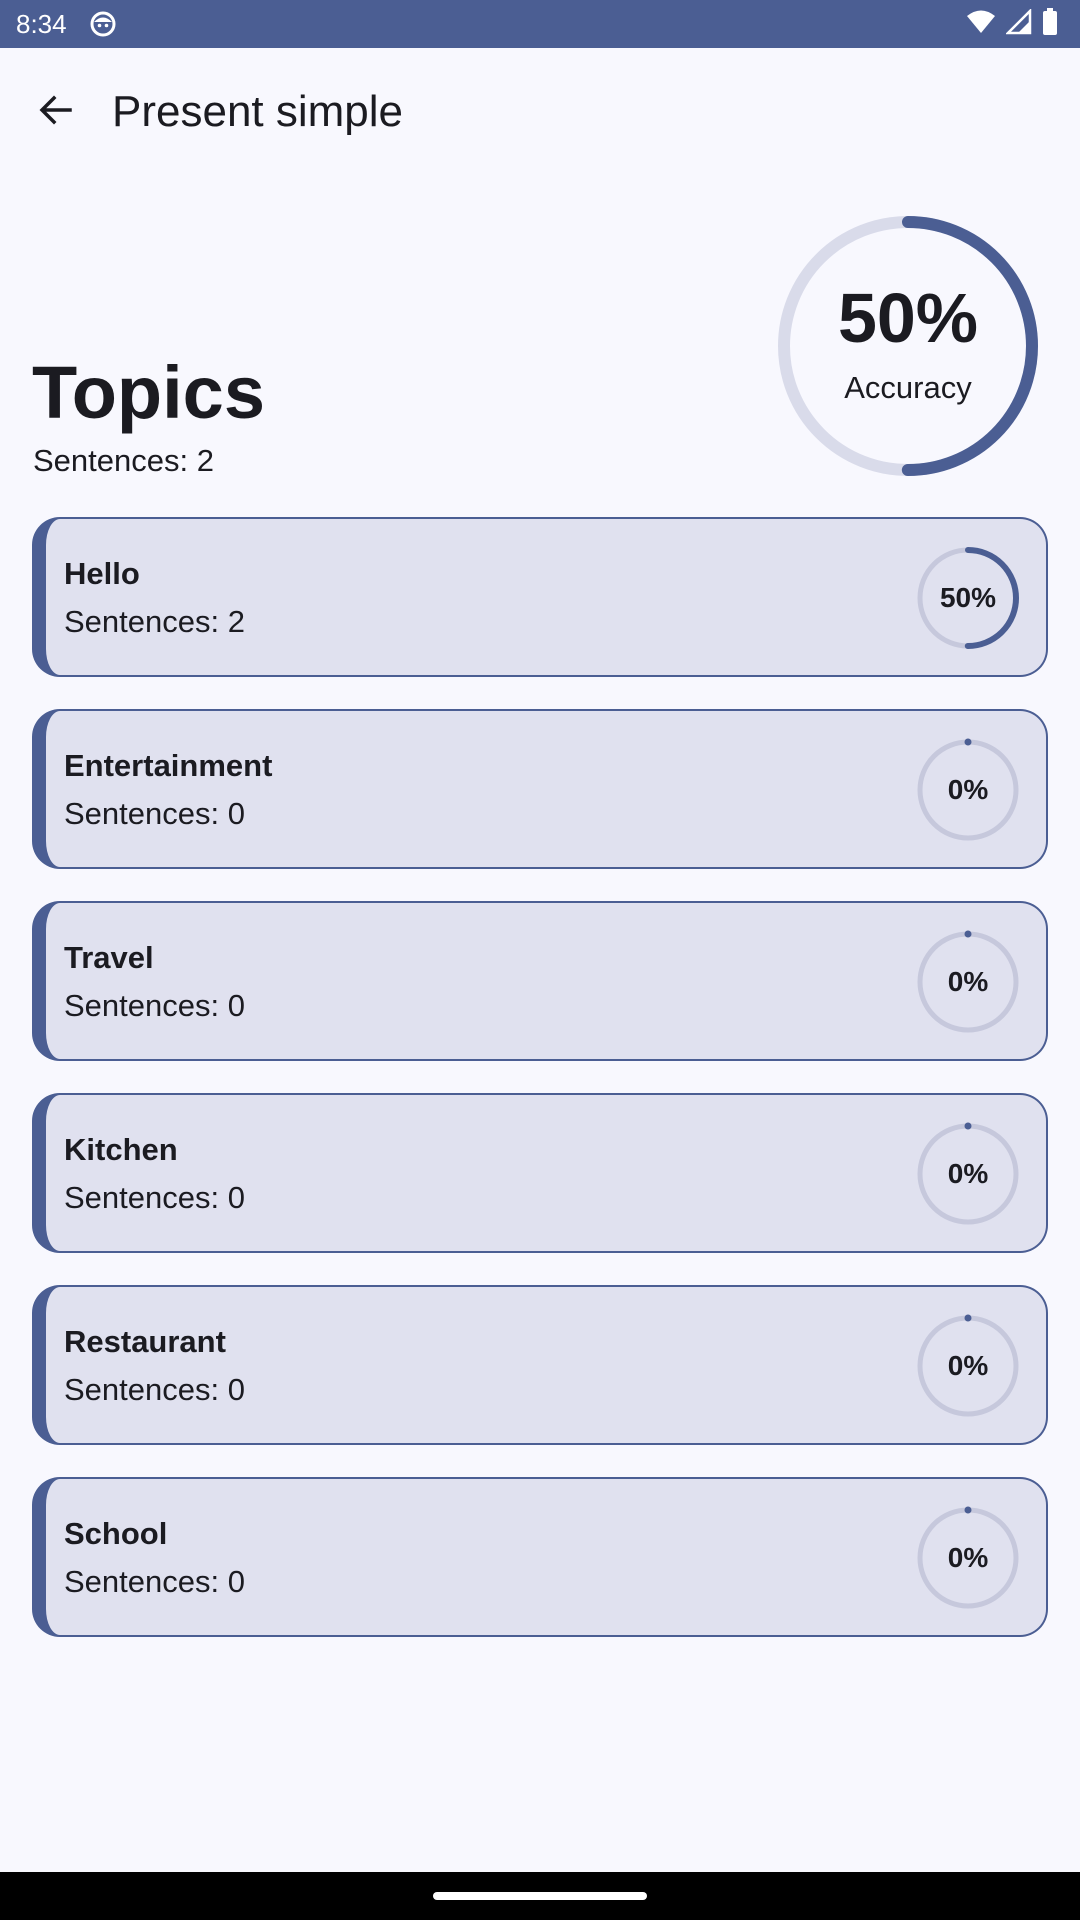 Image resolution: width=1080 pixels, height=1920 pixels. Describe the element at coordinates (1050, 24) in the screenshot. I see `battery-icon` at that location.